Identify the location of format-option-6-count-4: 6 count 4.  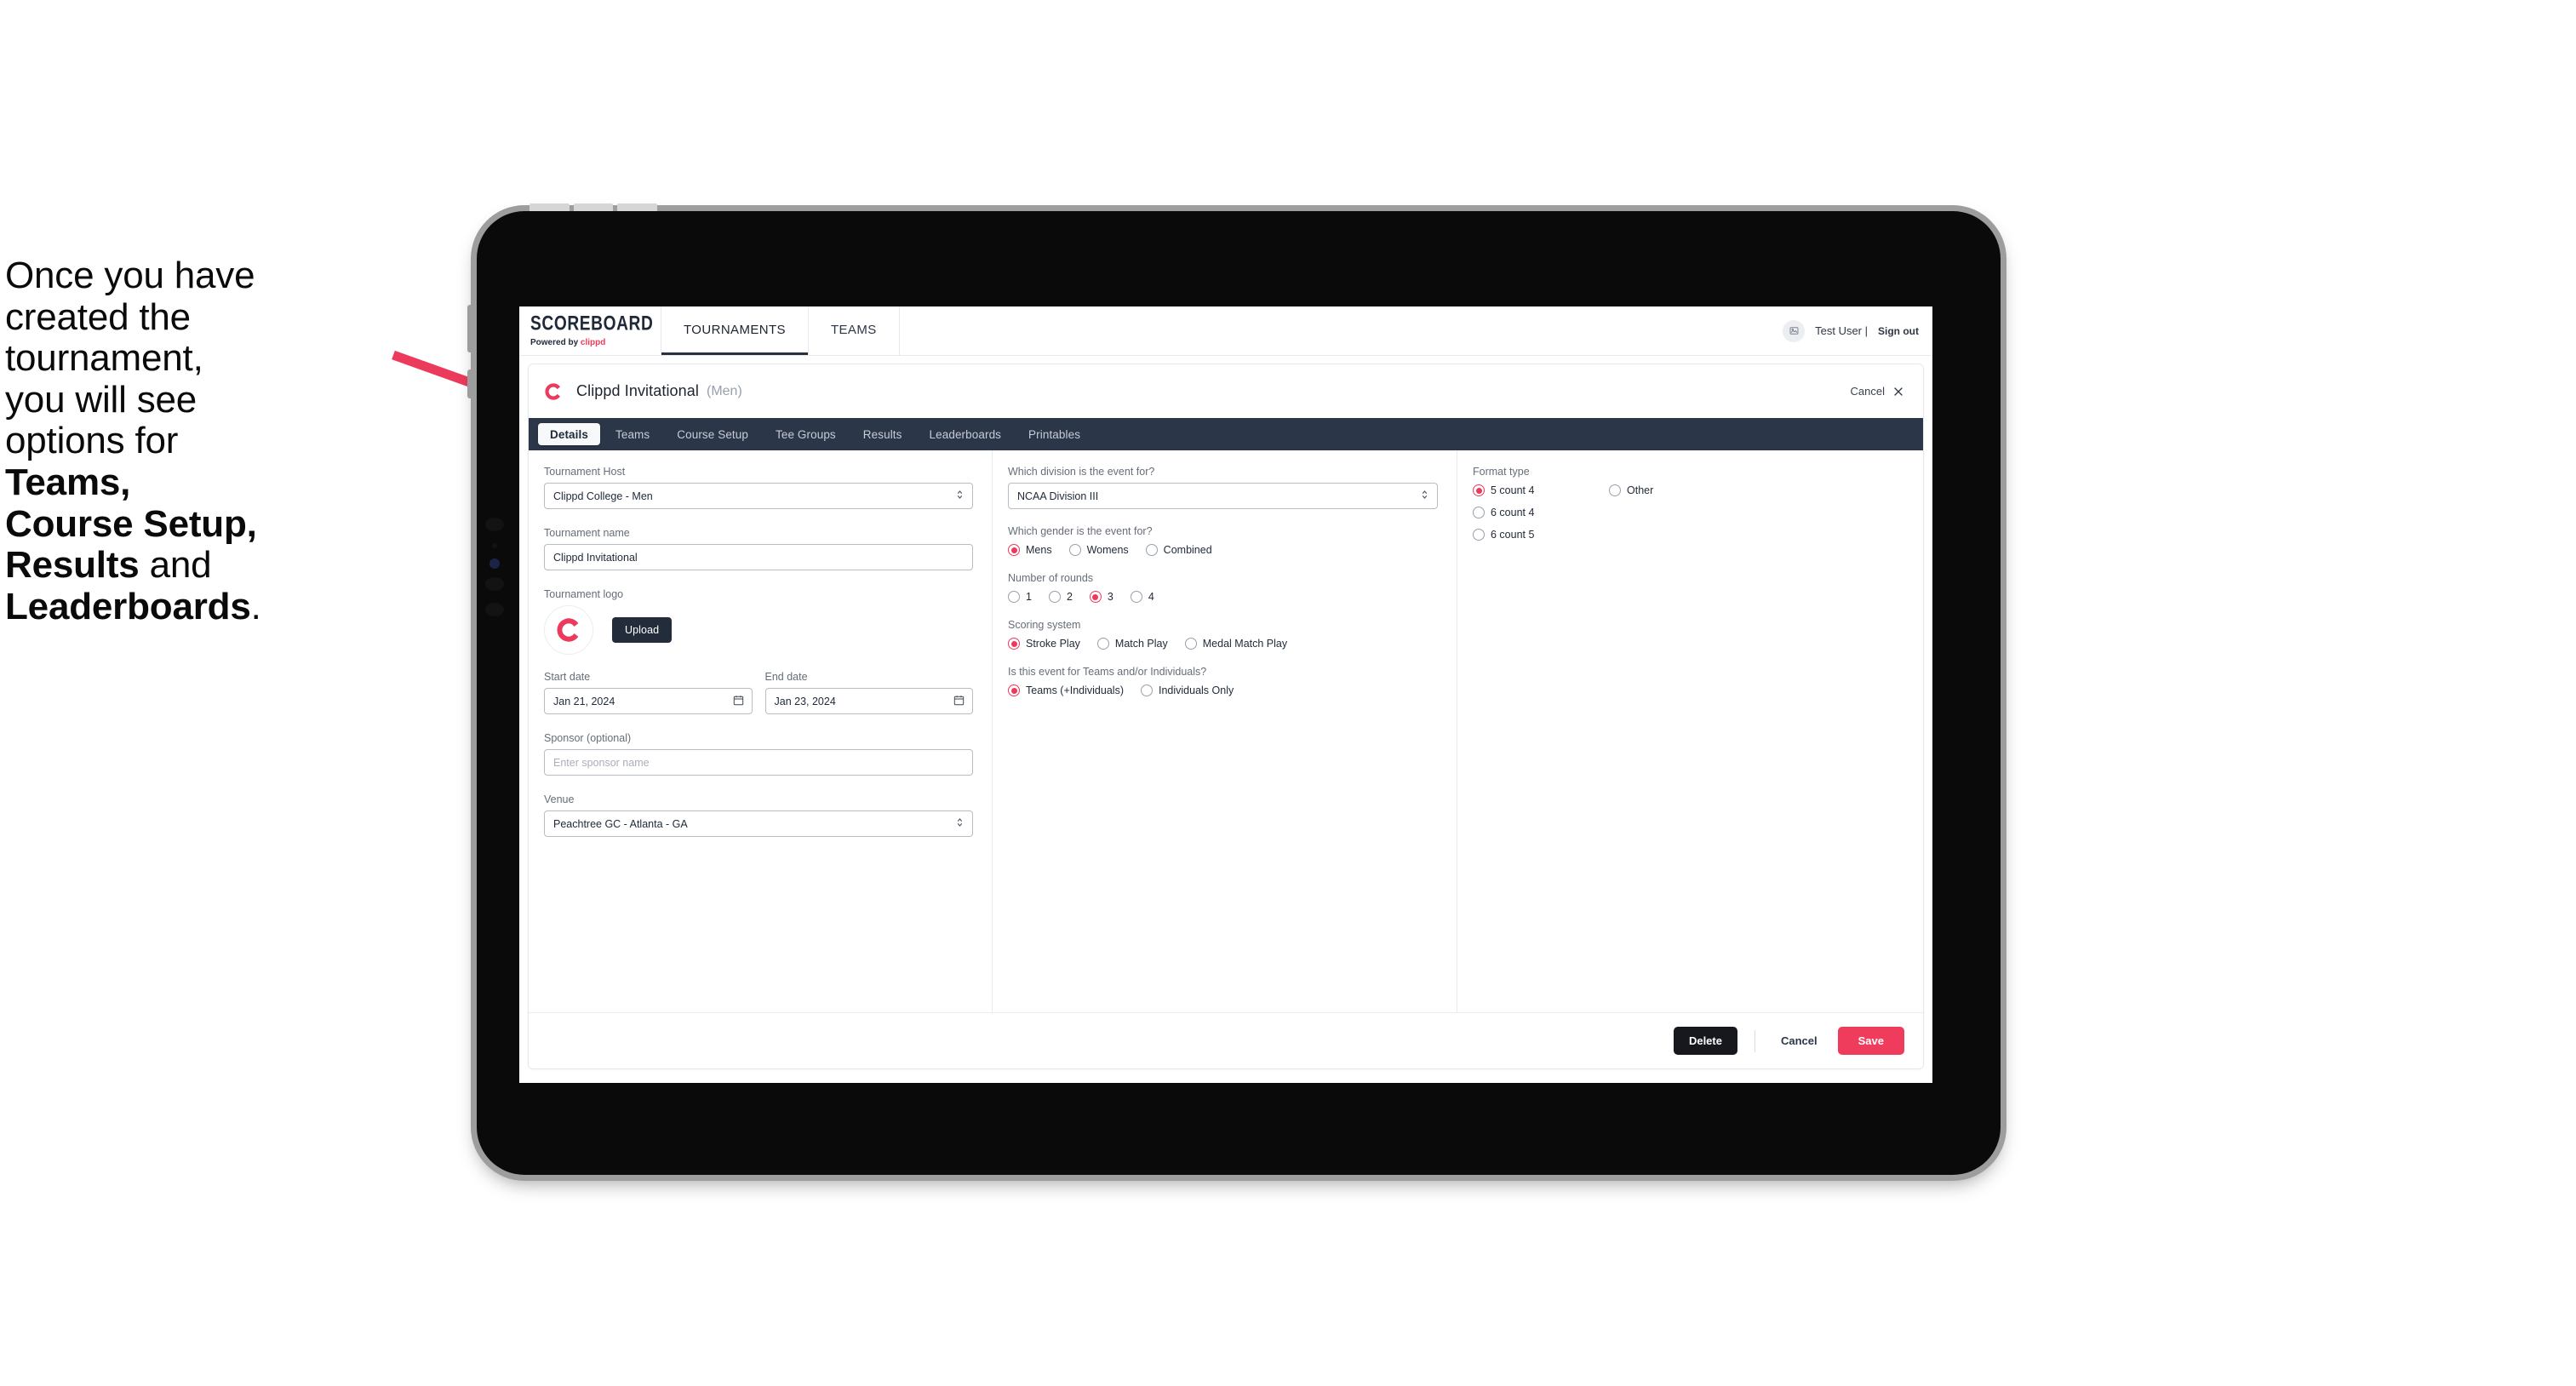
(1532, 512).